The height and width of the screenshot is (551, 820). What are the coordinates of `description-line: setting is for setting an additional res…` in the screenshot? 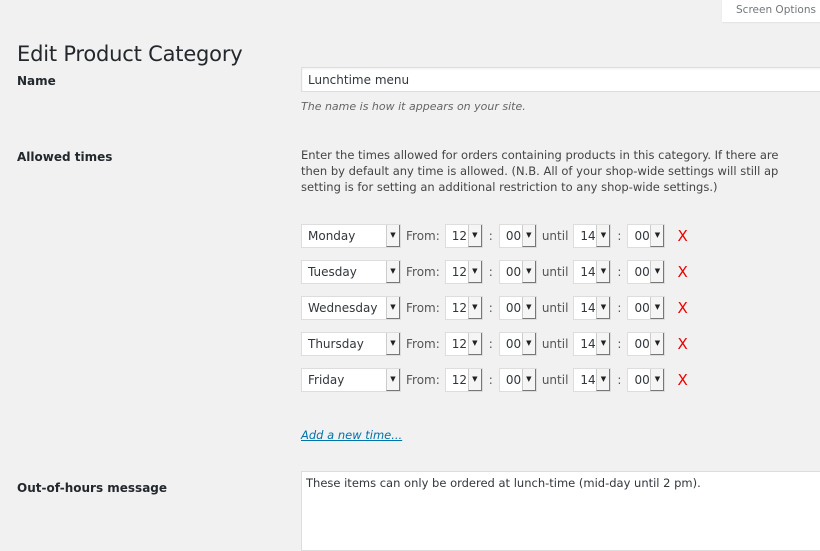 It's located at (509, 187).